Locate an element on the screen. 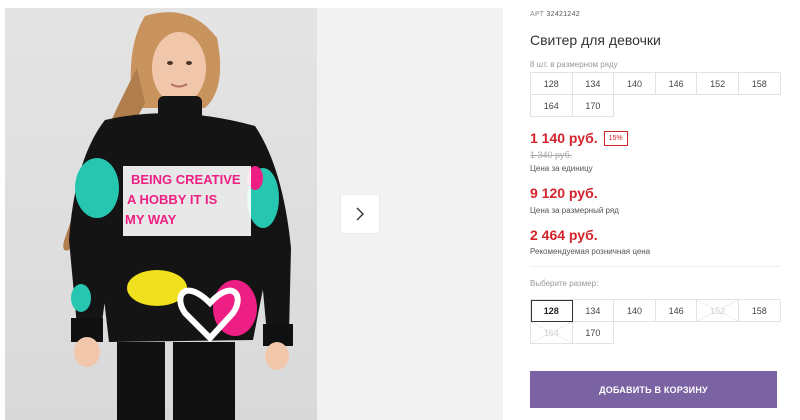 The width and height of the screenshot is (800, 420). size-option-146: 146 is located at coordinates (676, 311).